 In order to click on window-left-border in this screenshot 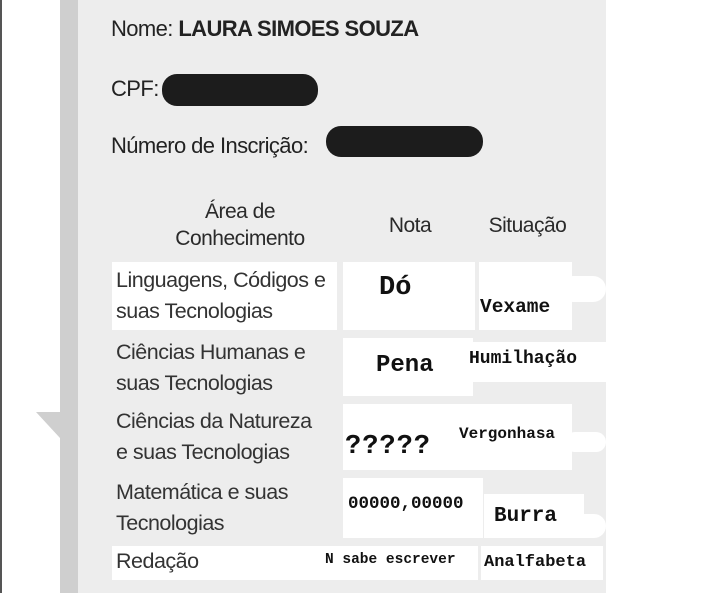, I will do `click(1, 296)`.